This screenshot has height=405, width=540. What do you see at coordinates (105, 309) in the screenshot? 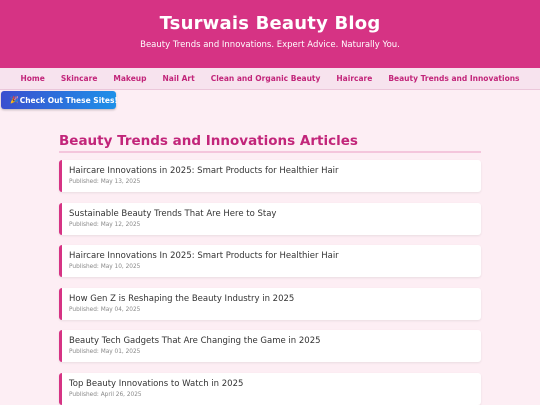
I see `article-date: Published: May 04, 2025` at bounding box center [105, 309].